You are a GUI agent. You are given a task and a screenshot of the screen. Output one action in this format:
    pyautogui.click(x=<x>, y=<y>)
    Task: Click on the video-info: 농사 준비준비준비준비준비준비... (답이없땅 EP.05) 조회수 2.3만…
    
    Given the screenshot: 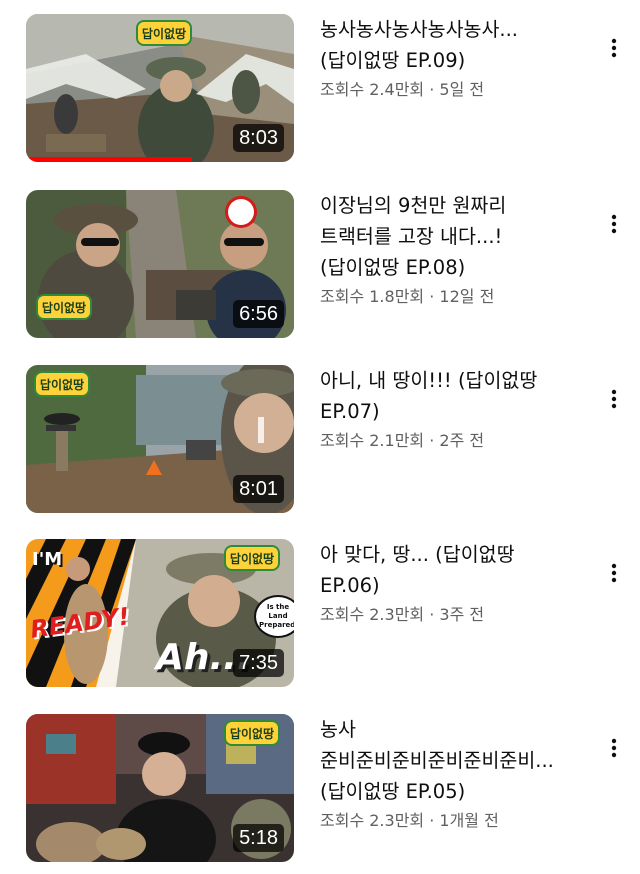 What is the action you would take?
    pyautogui.click(x=455, y=773)
    